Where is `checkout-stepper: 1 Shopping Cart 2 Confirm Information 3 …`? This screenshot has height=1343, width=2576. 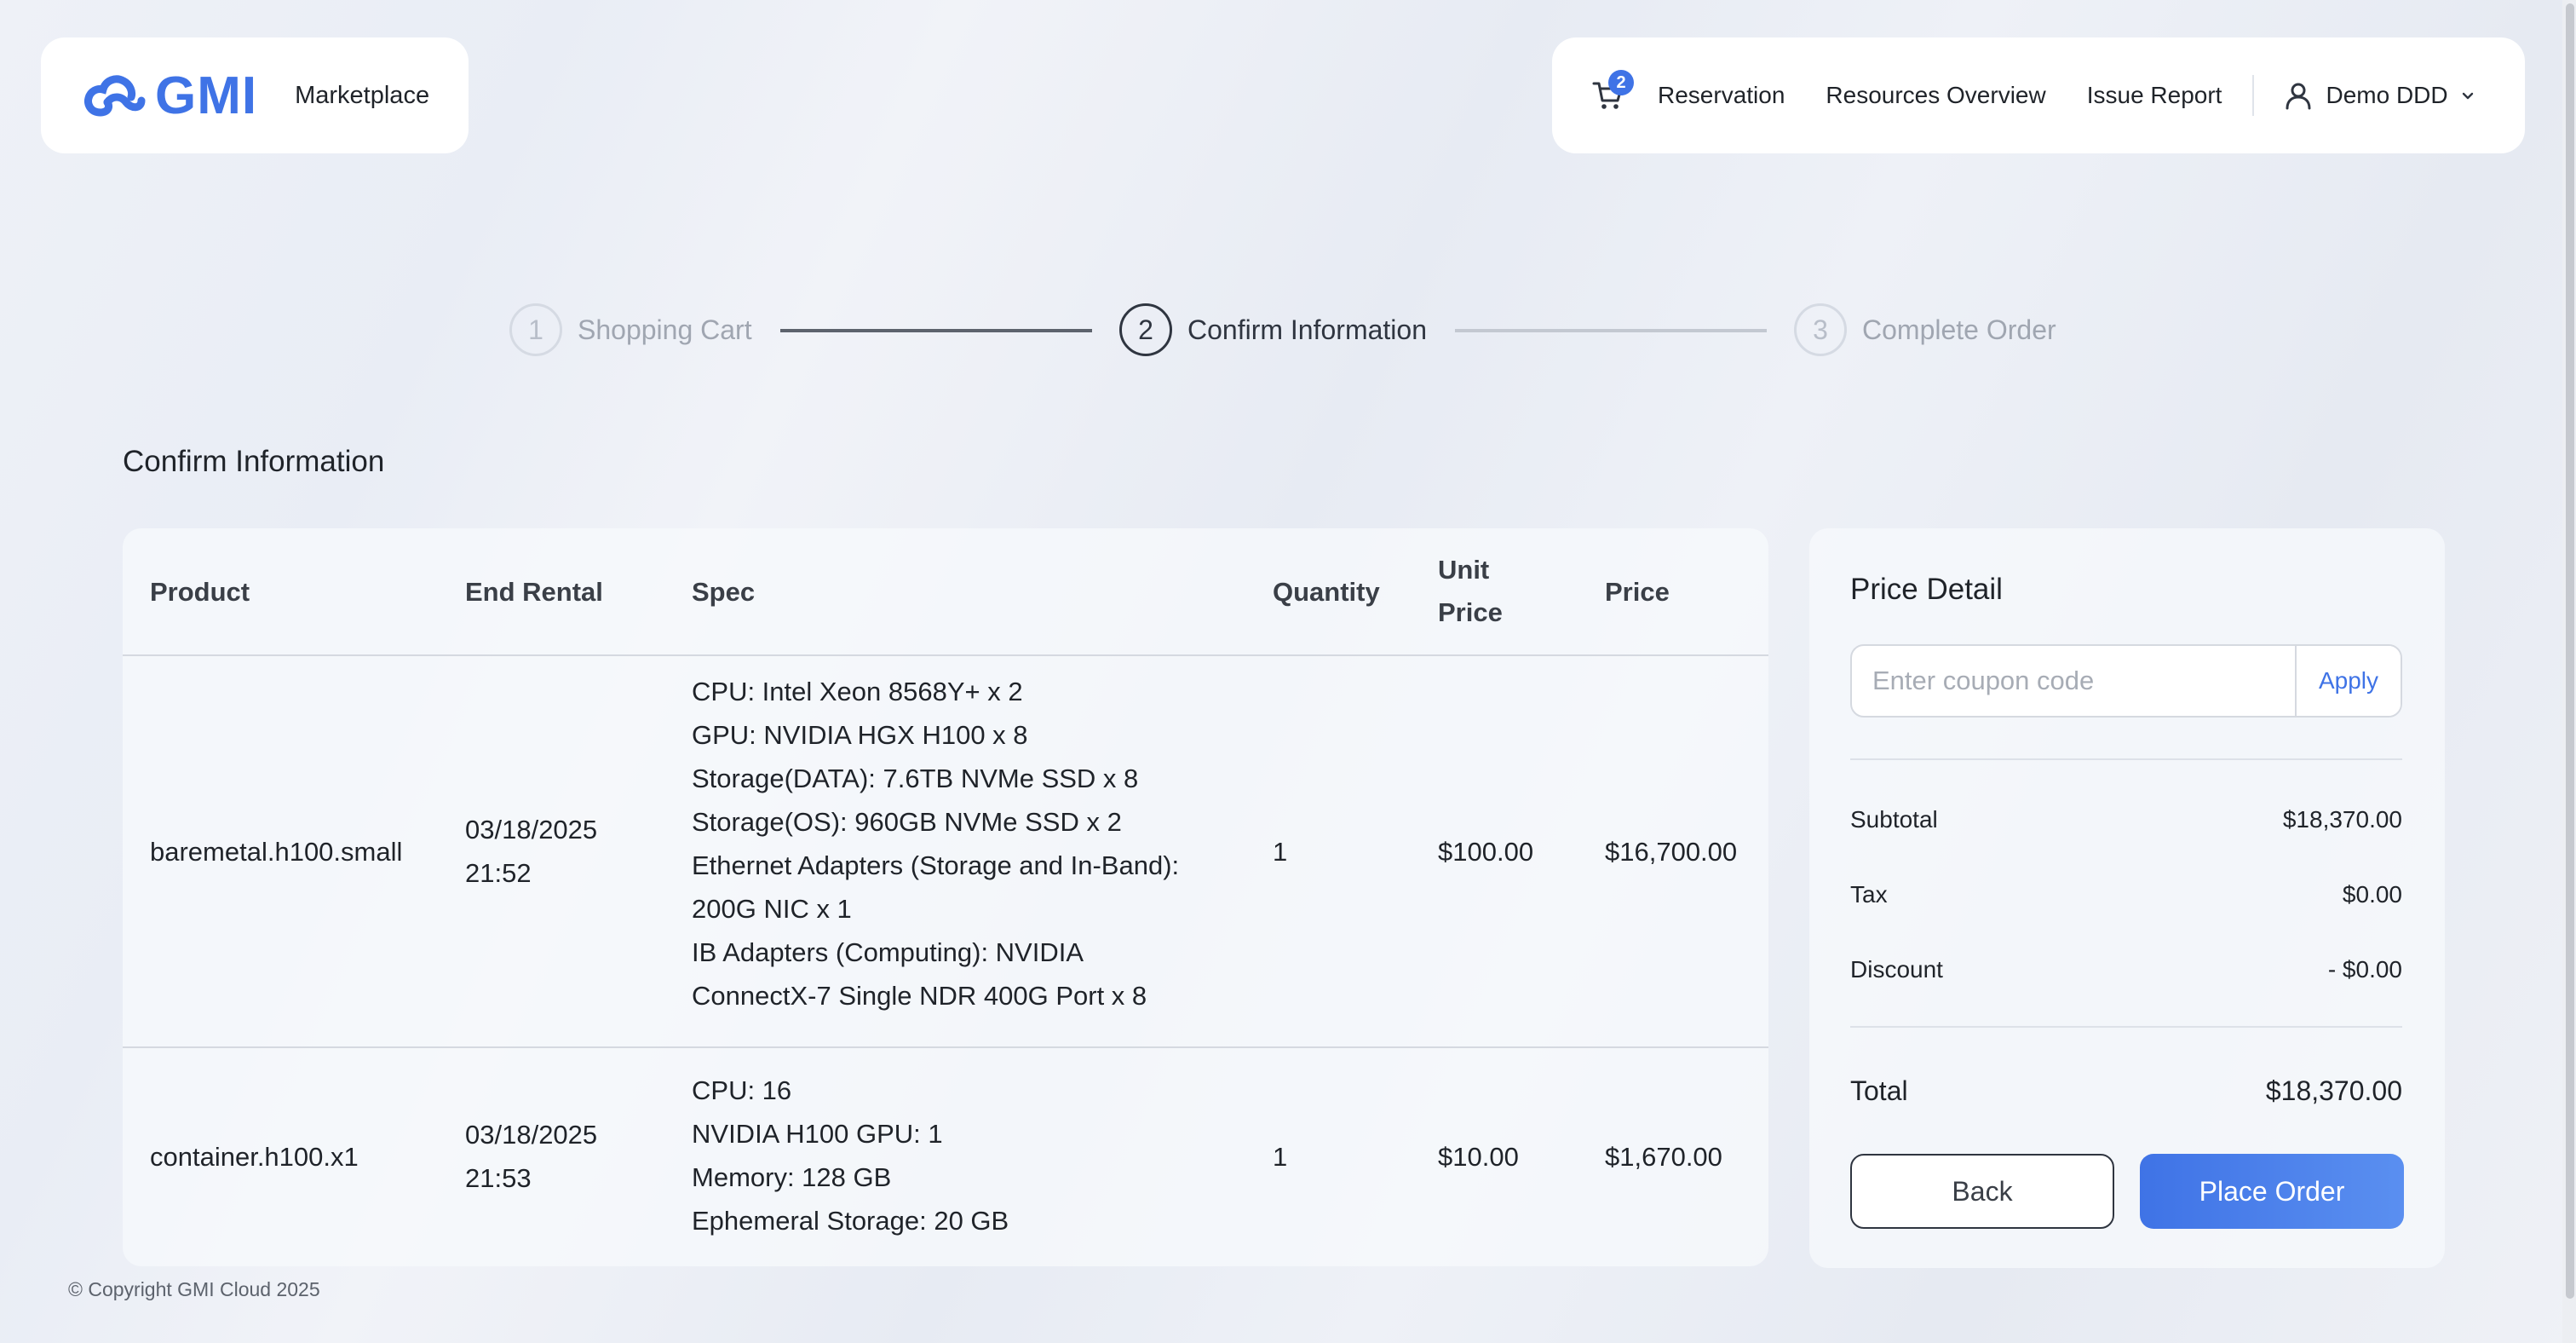 checkout-stepper: 1 Shopping Cart 2 Confirm Information 3 … is located at coordinates (1288, 329).